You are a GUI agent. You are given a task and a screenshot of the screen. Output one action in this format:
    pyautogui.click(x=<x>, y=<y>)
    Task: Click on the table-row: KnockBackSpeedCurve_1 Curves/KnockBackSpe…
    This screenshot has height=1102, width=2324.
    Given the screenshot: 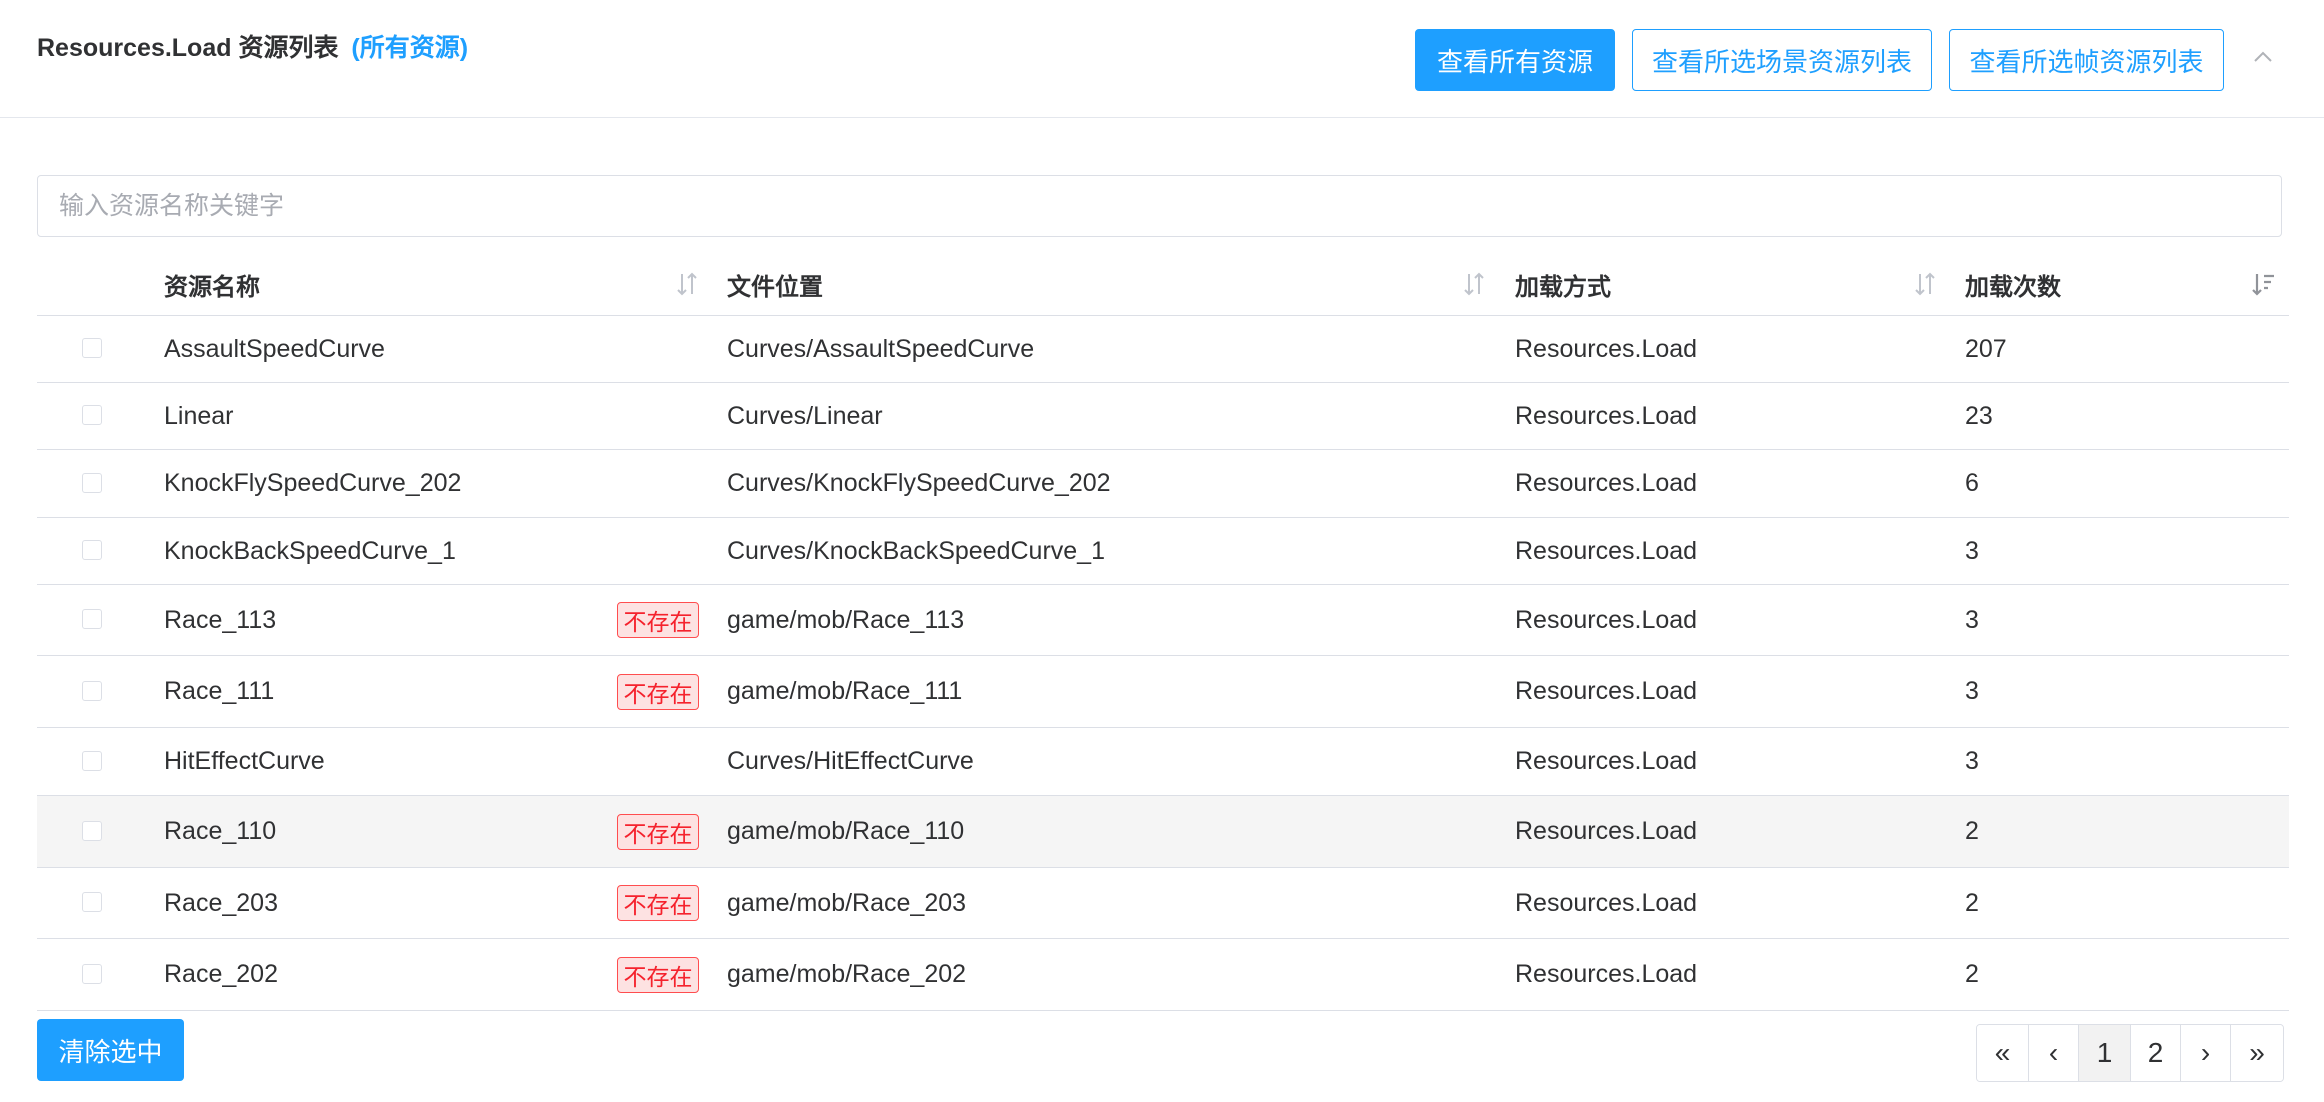 What is the action you would take?
    pyautogui.click(x=1163, y=551)
    